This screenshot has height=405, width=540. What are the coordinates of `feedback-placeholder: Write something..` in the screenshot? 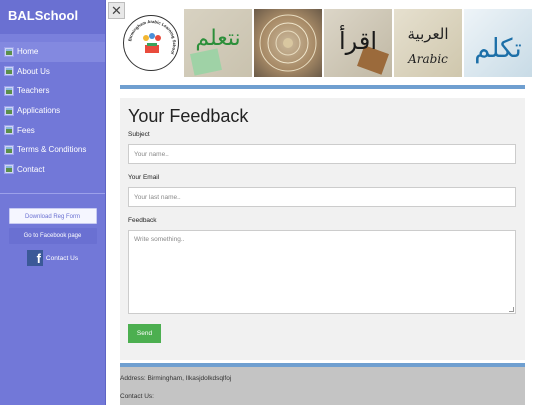 It's located at (159, 239).